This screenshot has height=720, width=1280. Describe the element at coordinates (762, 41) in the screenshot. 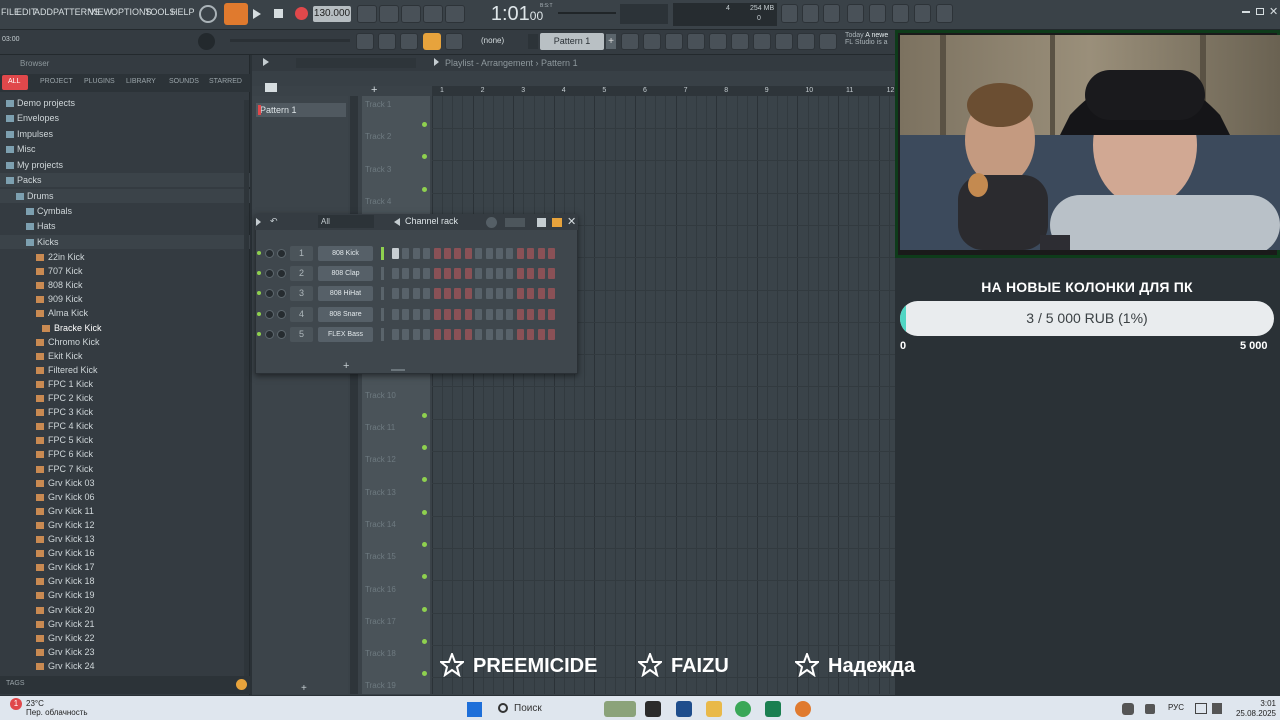

I see `plugin-icon` at that location.